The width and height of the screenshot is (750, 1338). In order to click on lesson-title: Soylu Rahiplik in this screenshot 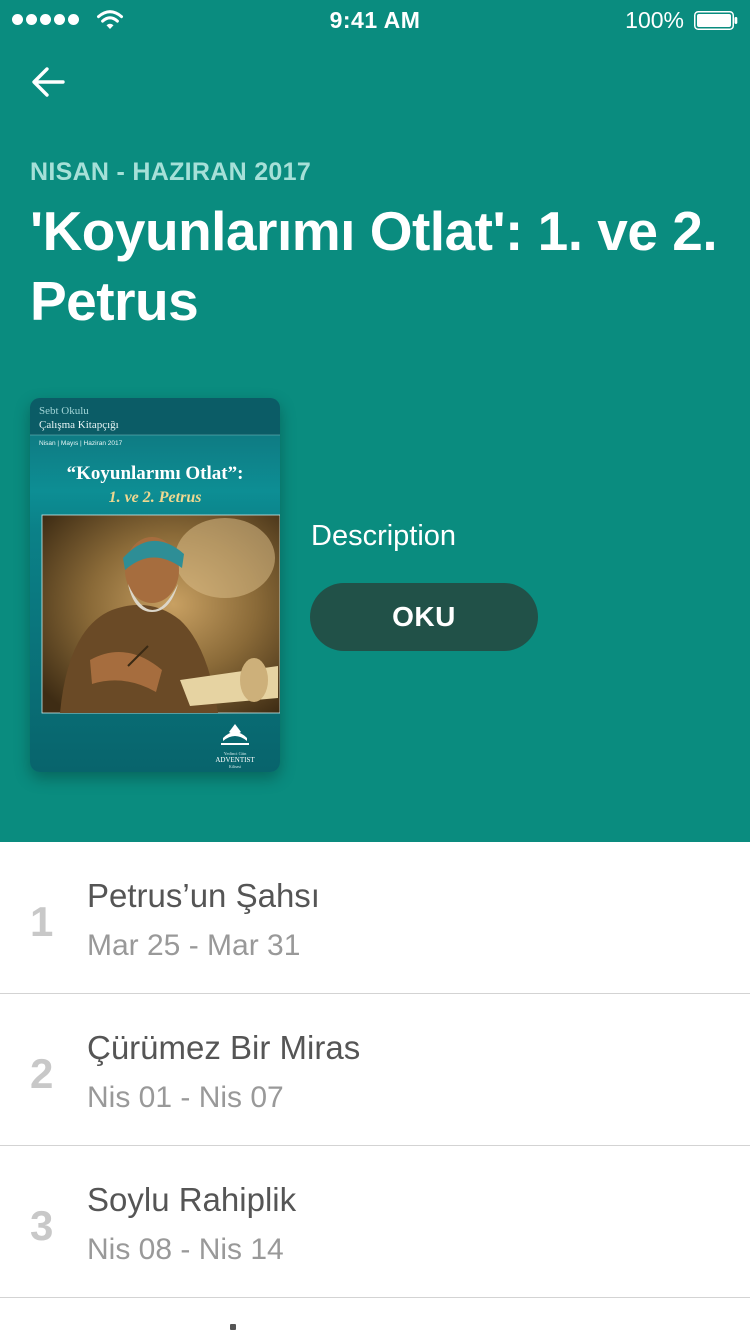, I will do `click(192, 1199)`.